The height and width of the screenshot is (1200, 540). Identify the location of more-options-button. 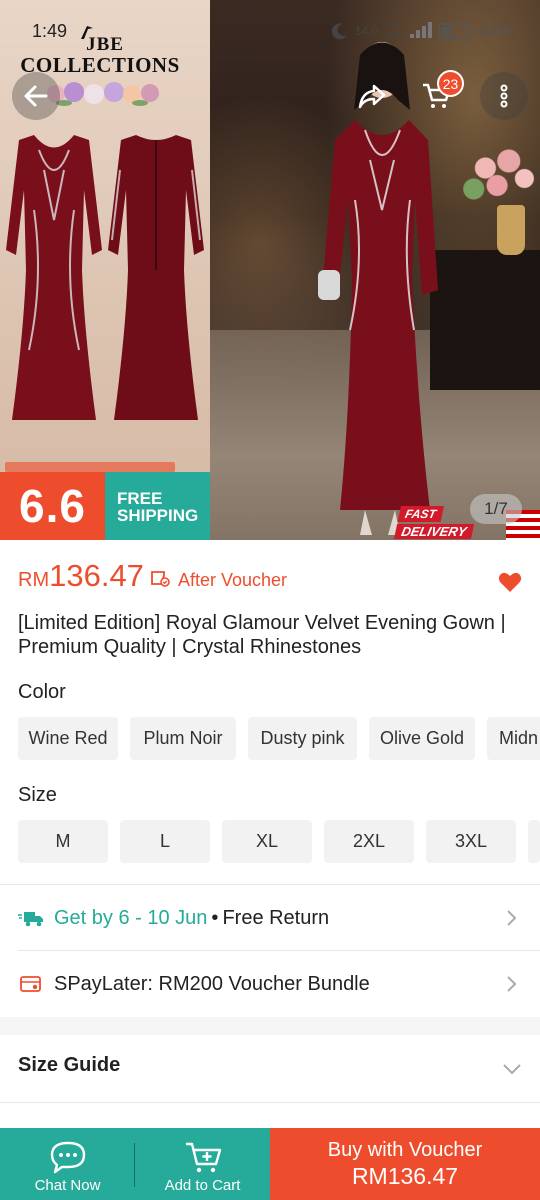
(504, 96).